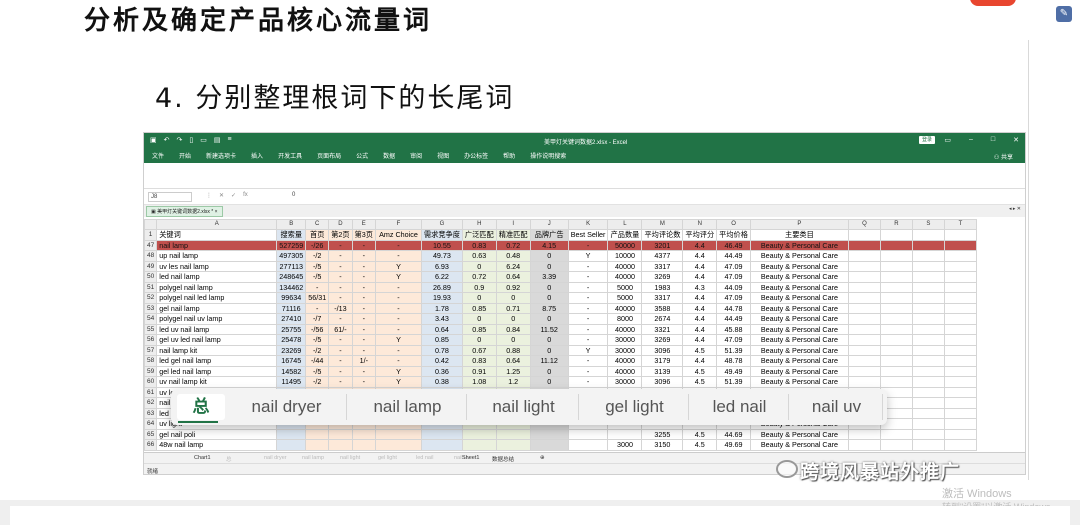 Image resolution: width=1080 pixels, height=525 pixels. What do you see at coordinates (293, 195) in the screenshot?
I see `formula-input: 0` at bounding box center [293, 195].